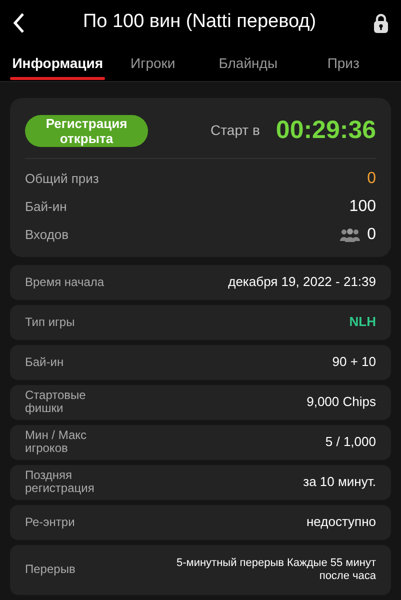  What do you see at coordinates (200, 22) in the screenshot?
I see `screen-title: По 100 вин (Natti перевод)` at bounding box center [200, 22].